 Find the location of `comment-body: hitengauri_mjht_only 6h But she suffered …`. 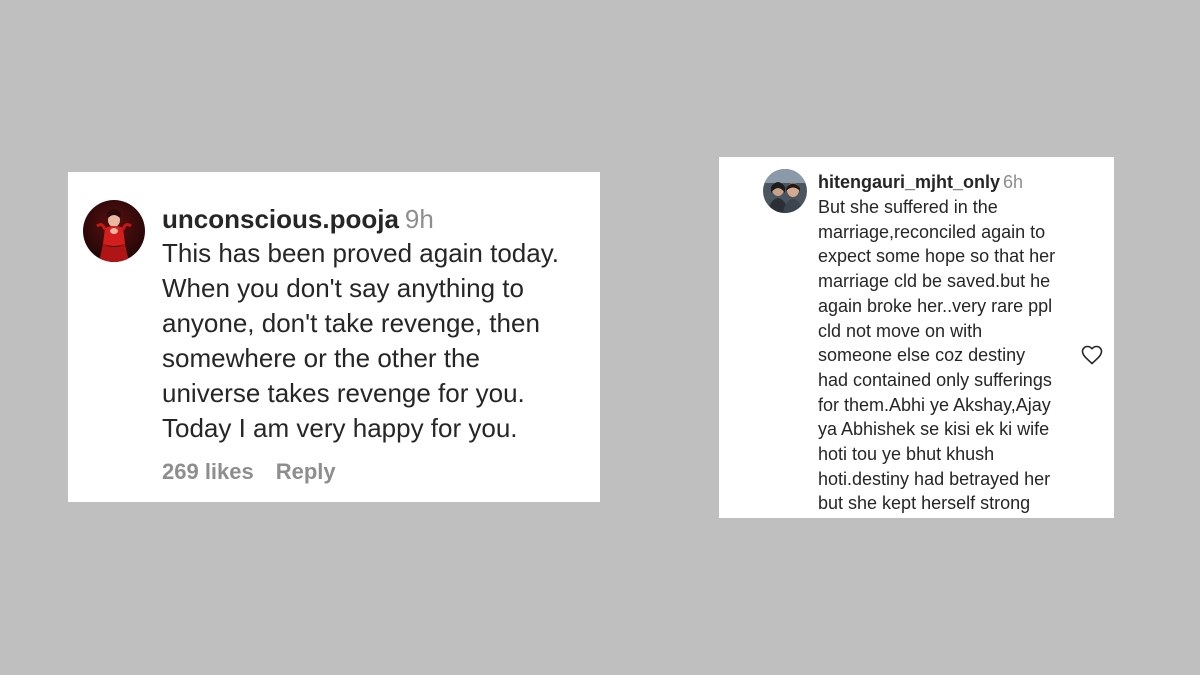

comment-body: hitengauri_mjht_only 6h But she suffered … is located at coordinates (949, 343).